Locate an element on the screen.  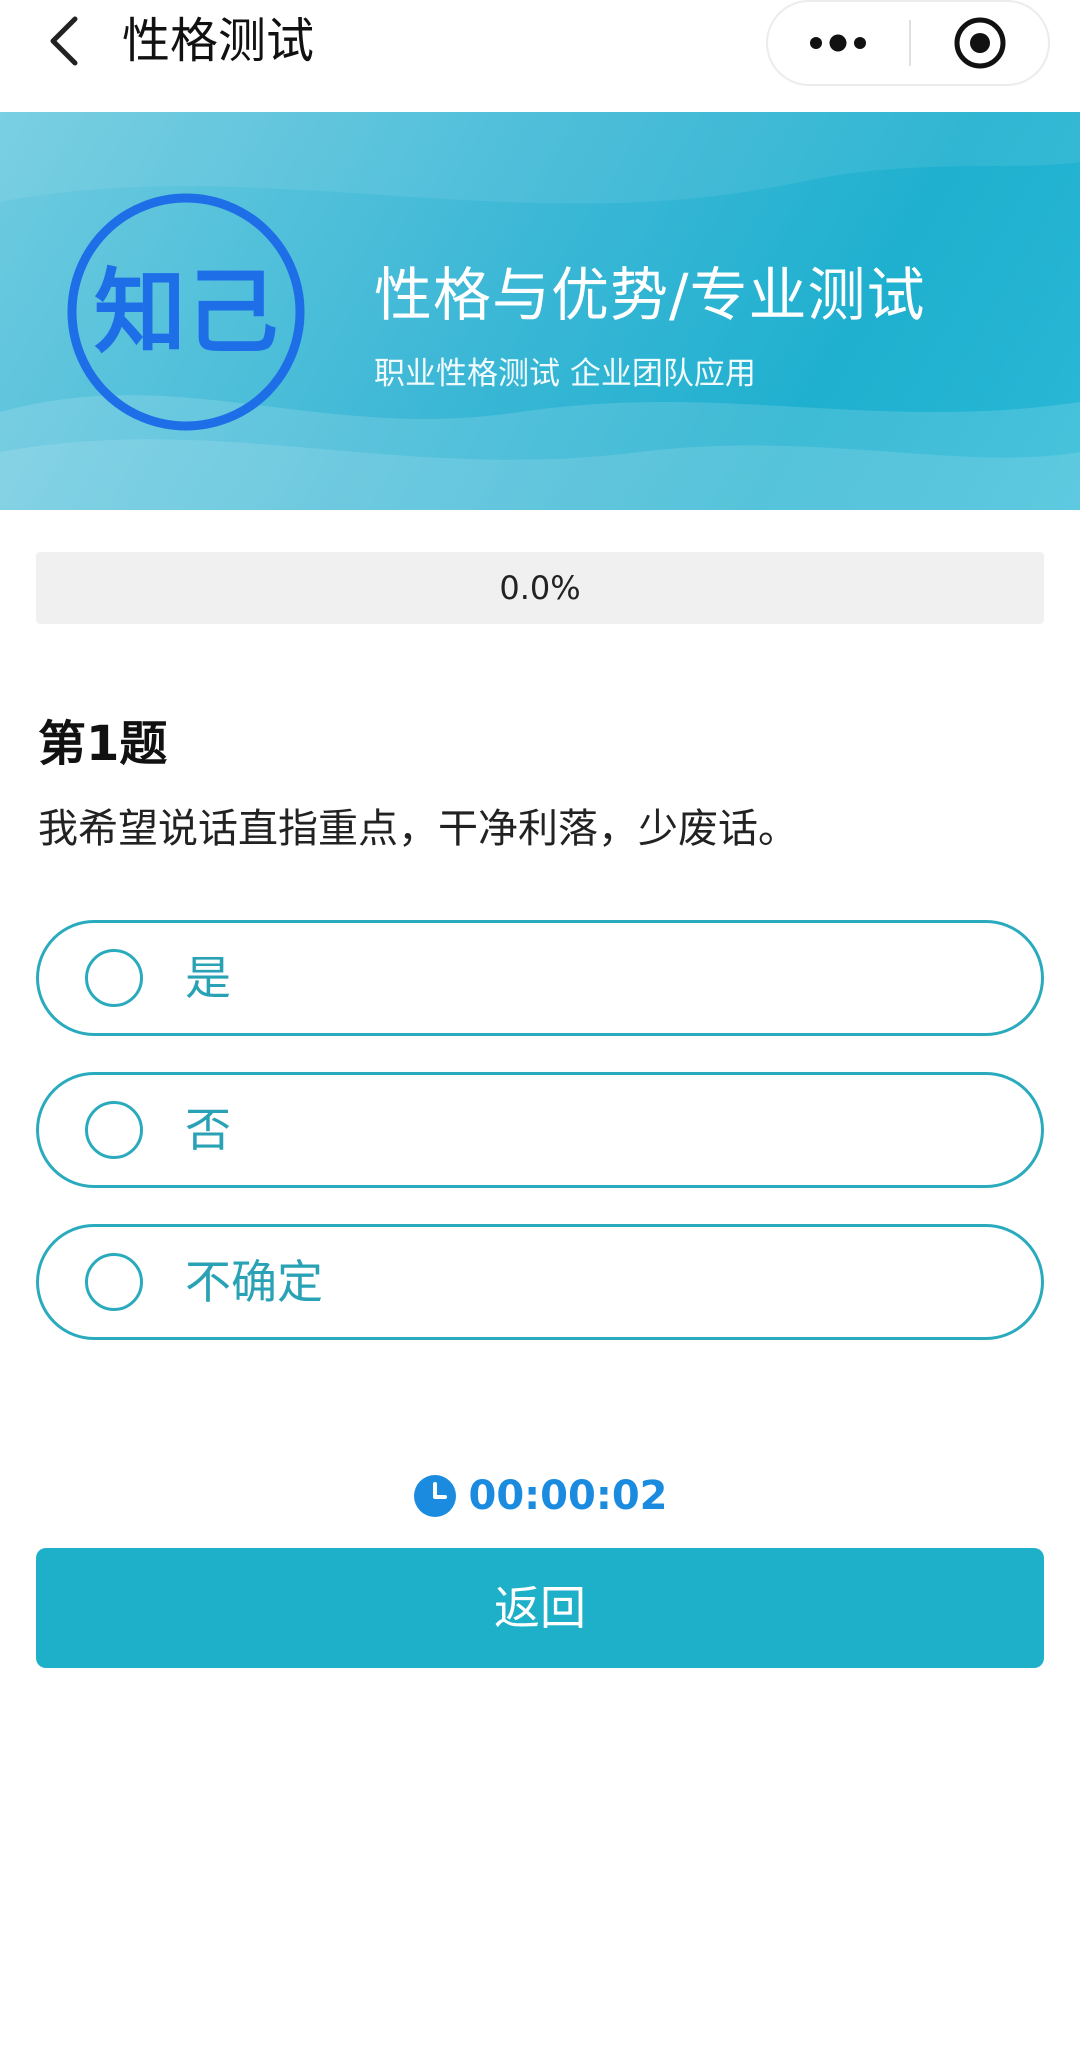
brand-logo: 知己 is located at coordinates (186, 312).